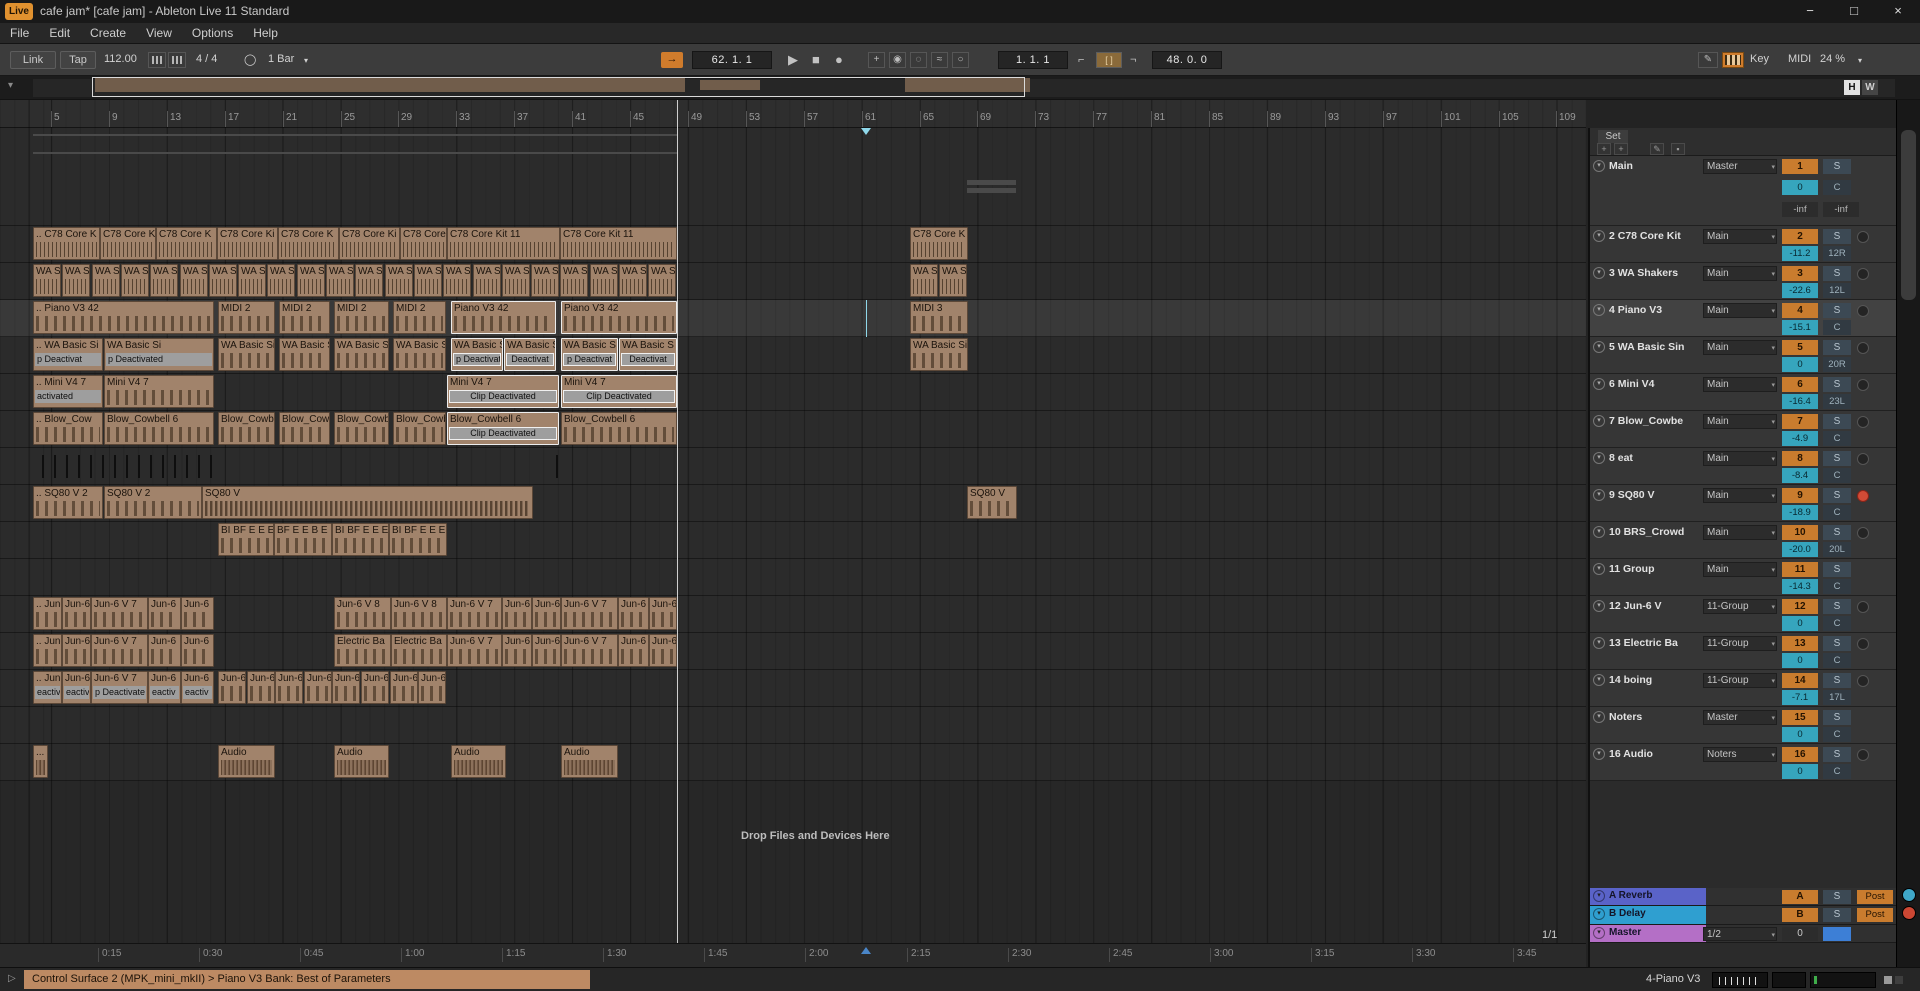  Describe the element at coordinates (1837, 697) in the screenshot. I see `pan-field: 17L` at that location.